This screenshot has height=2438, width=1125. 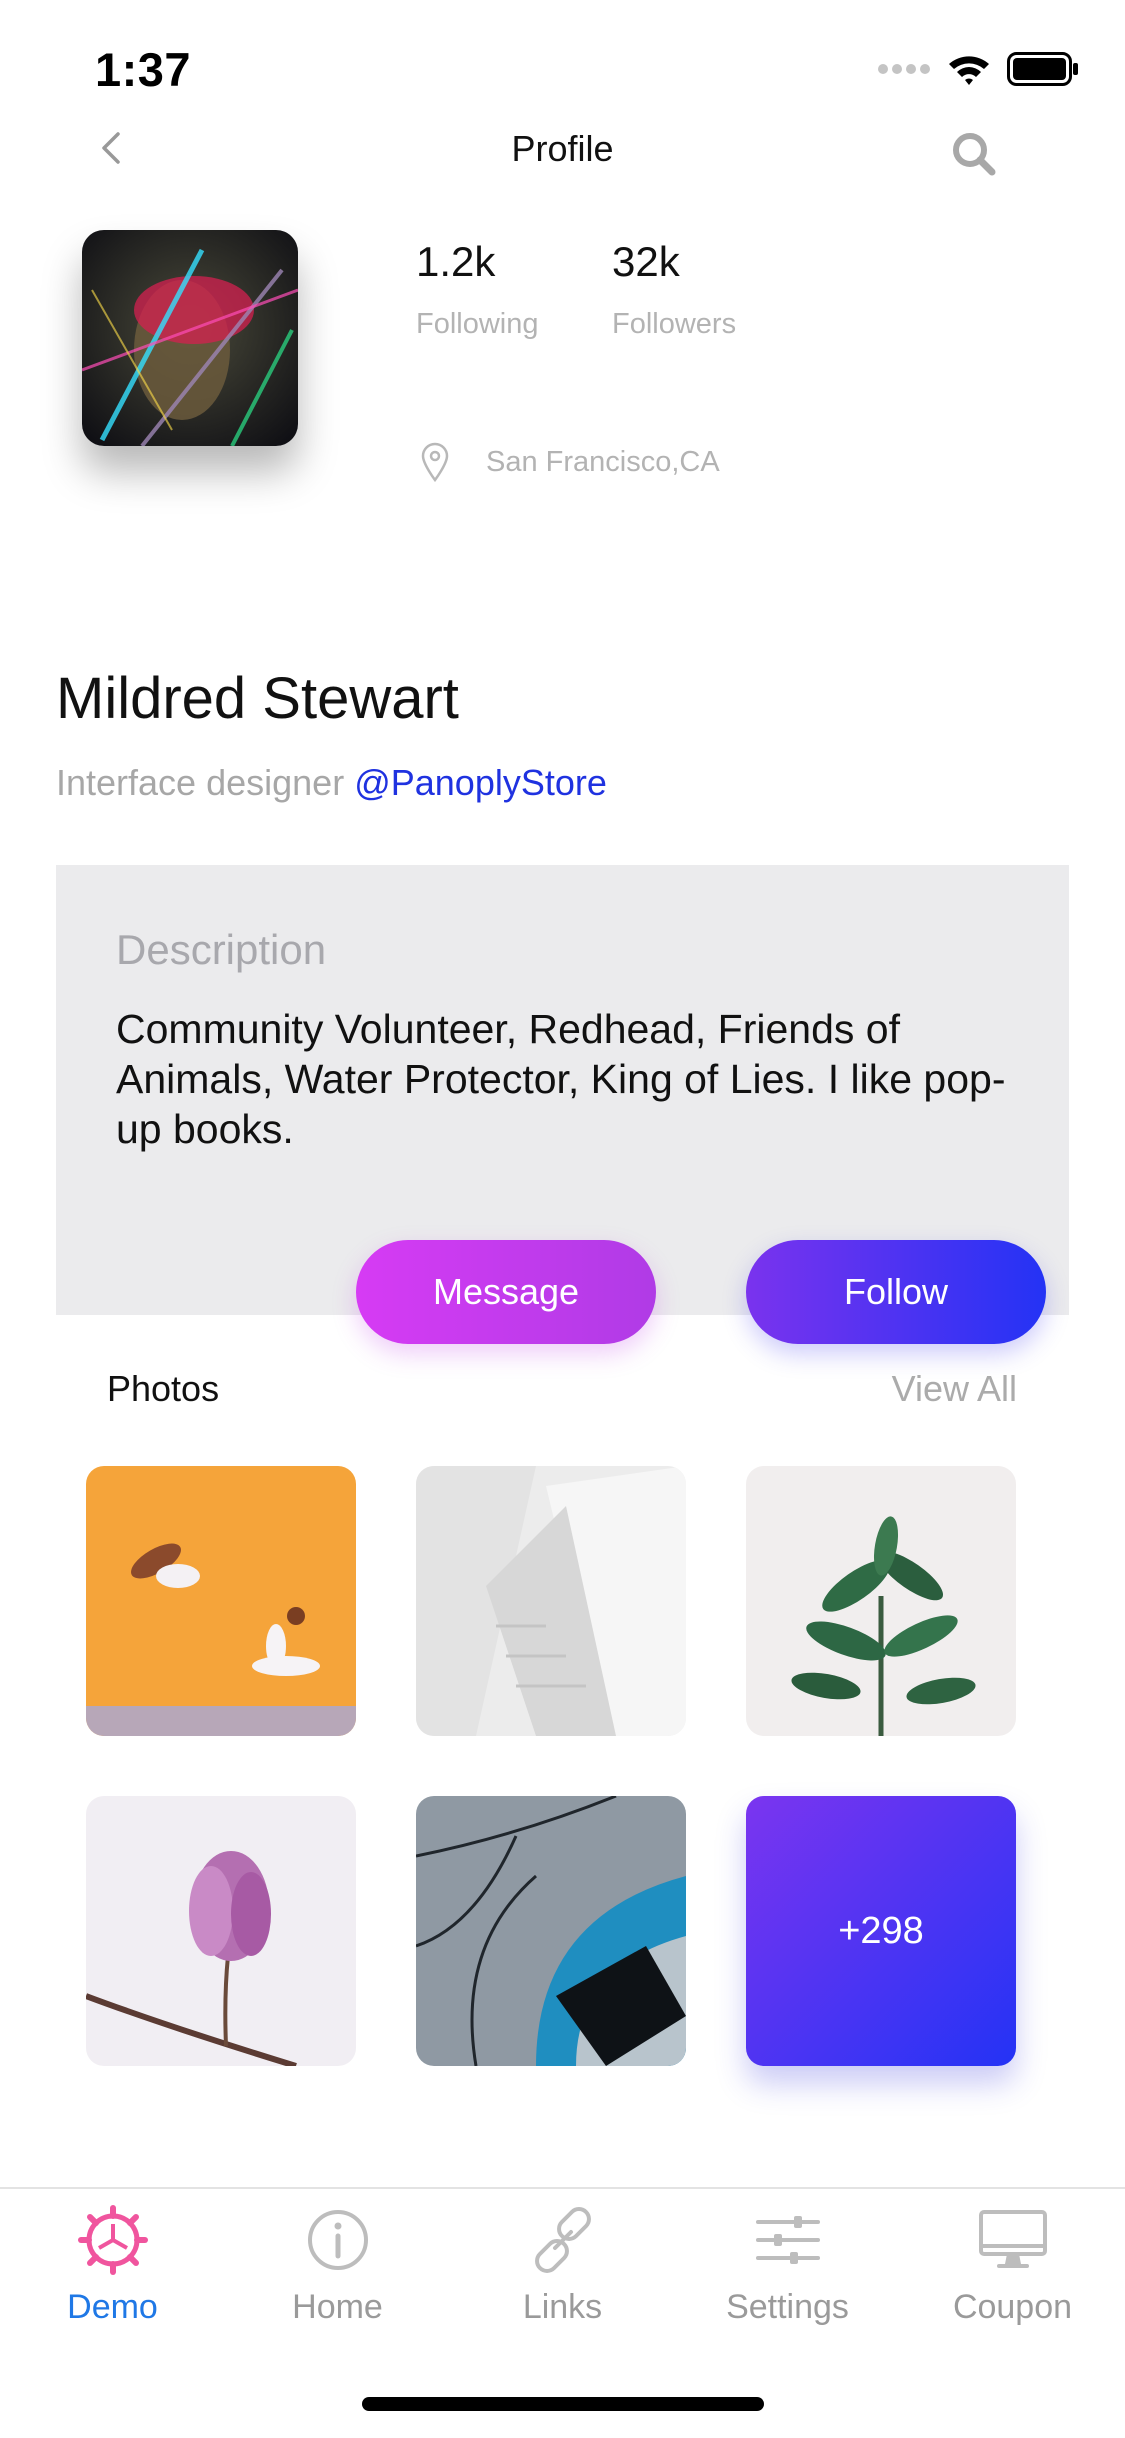 I want to click on info-icon, so click(x=337, y=2240).